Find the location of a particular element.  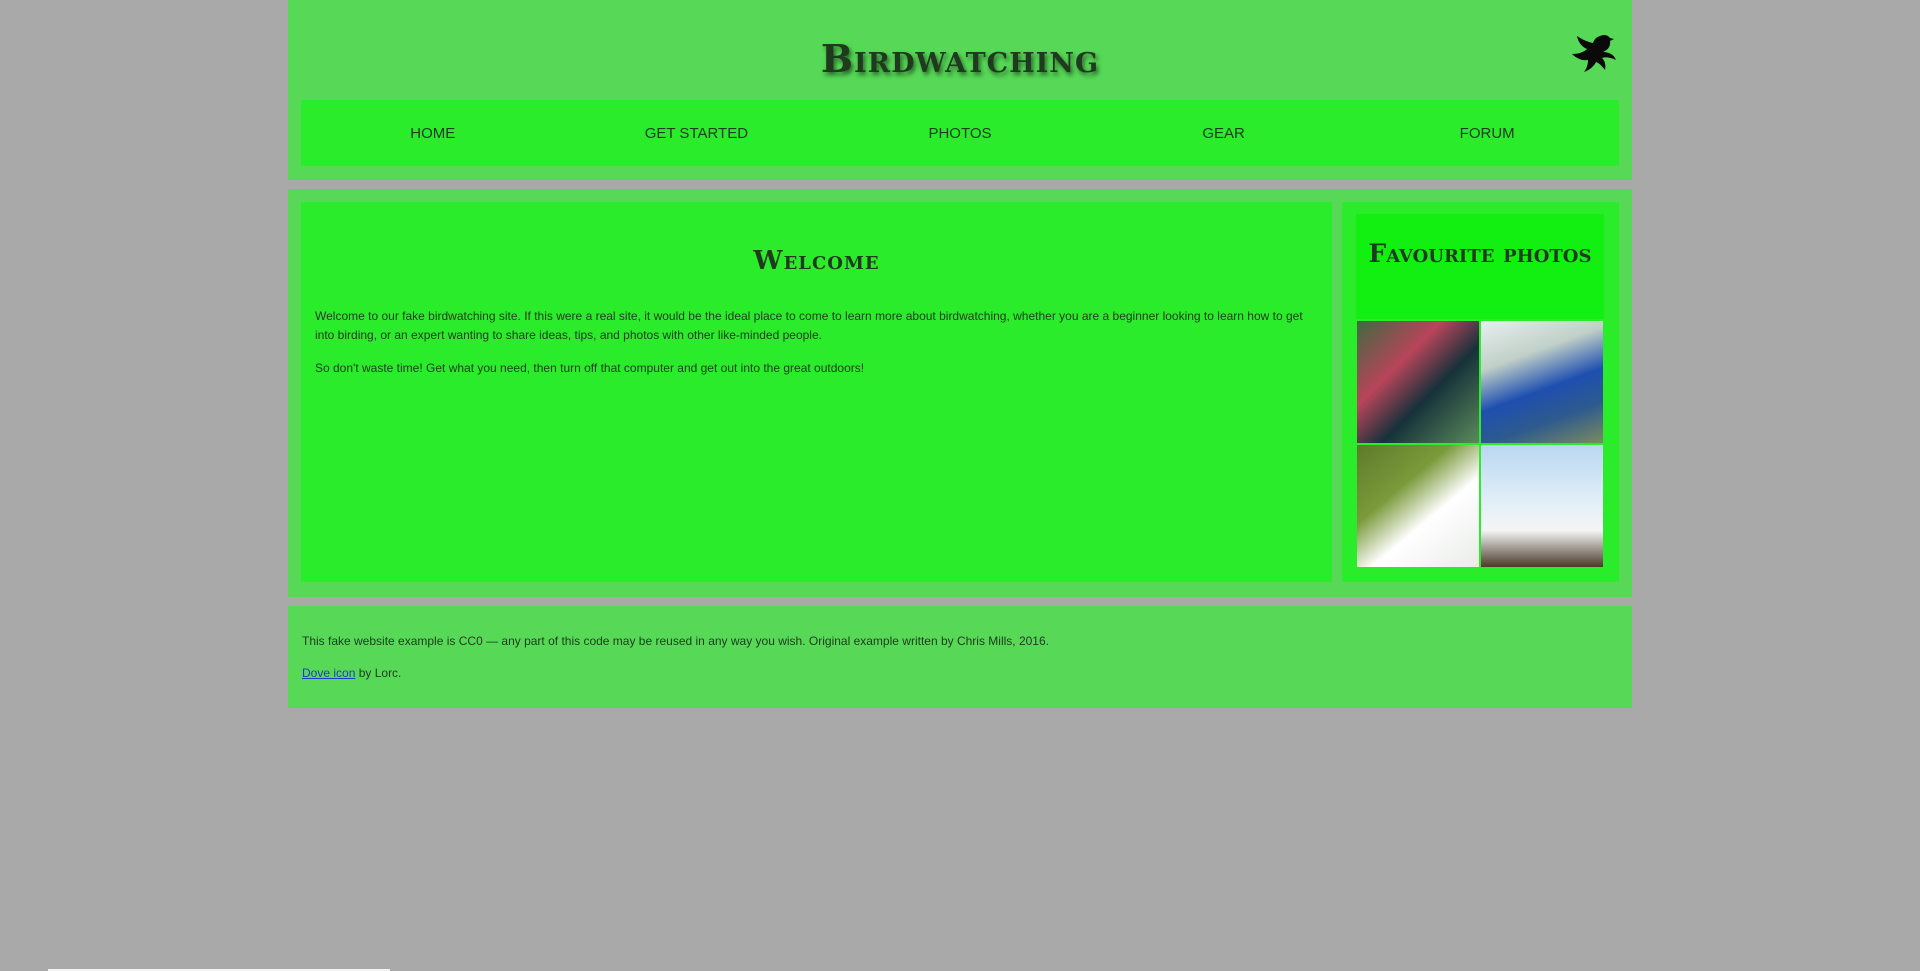

dove-icon-link: Dove icon is located at coordinates (328, 673).